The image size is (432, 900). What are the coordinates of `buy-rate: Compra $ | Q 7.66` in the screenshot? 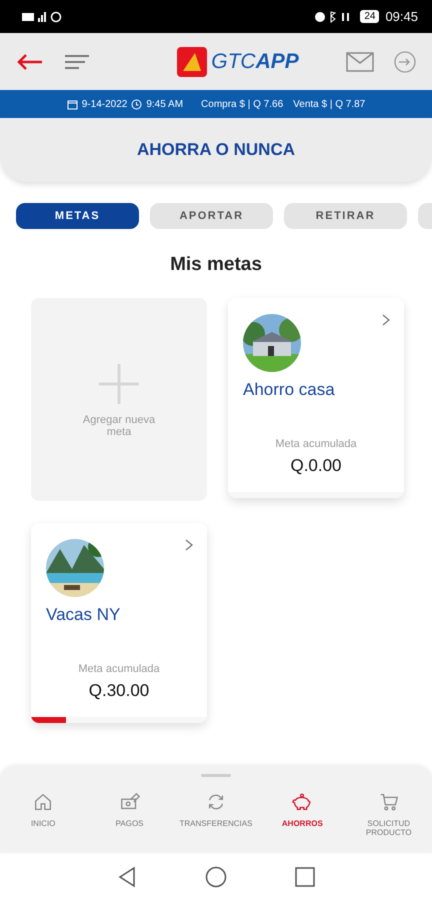 It's located at (242, 104).